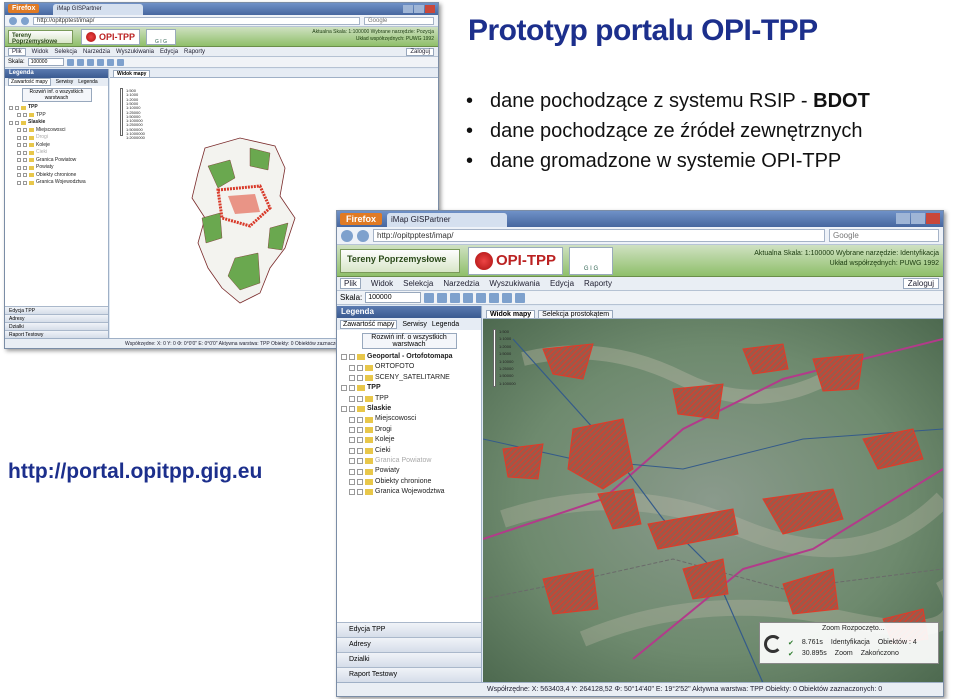 The height and width of the screenshot is (699, 960). Describe the element at coordinates (58, 123) in the screenshot. I see `layer-node: Slaskie` at that location.